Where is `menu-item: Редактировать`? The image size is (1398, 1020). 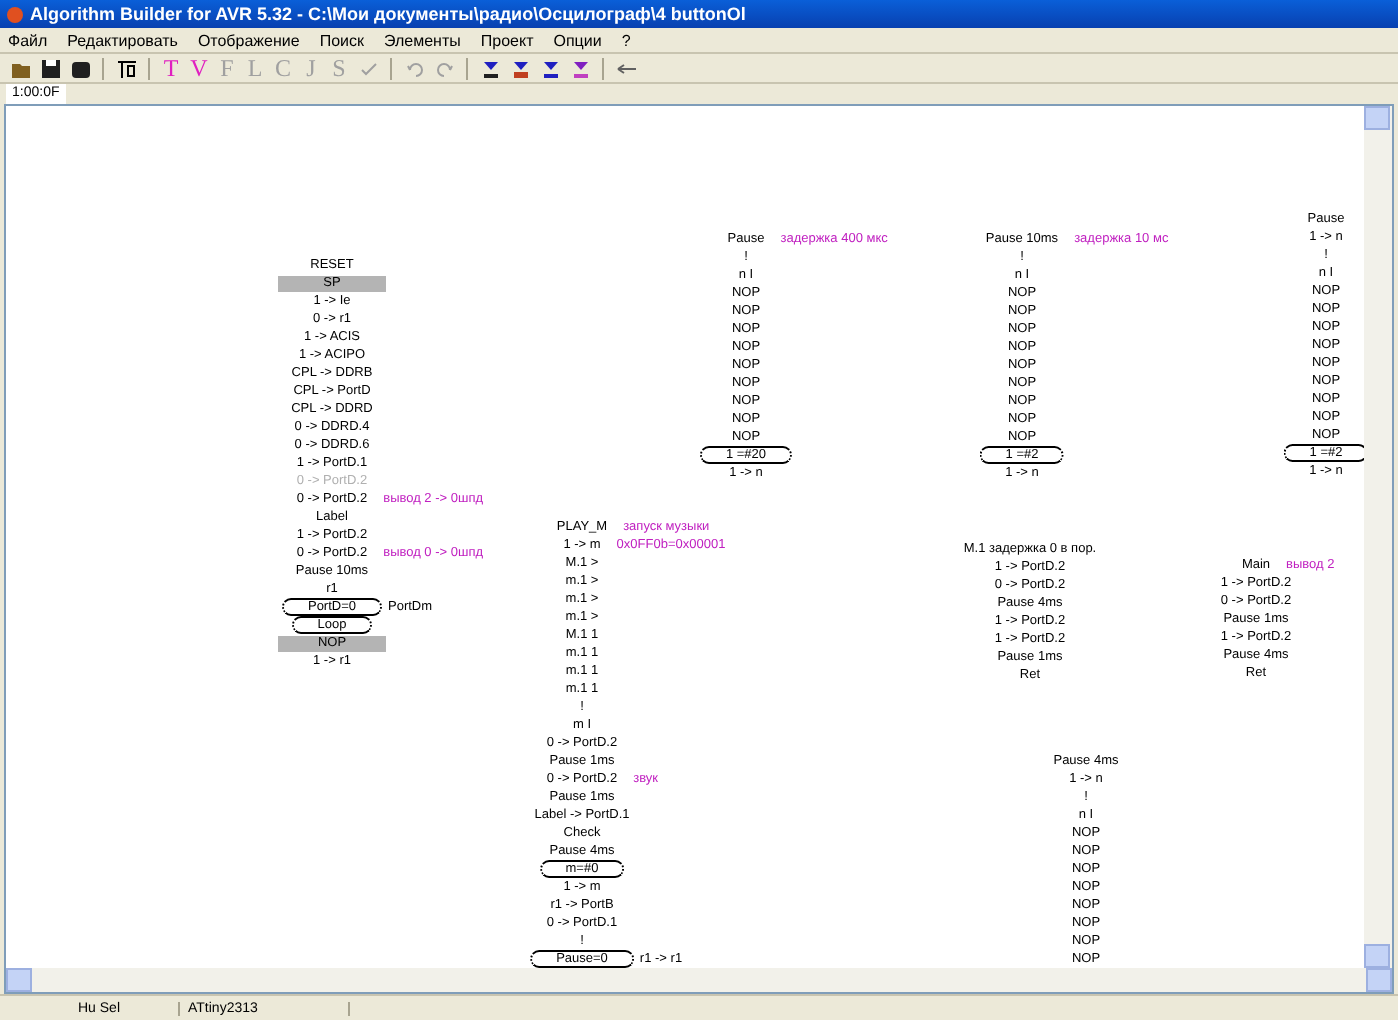 menu-item: Редактировать is located at coordinates (122, 40).